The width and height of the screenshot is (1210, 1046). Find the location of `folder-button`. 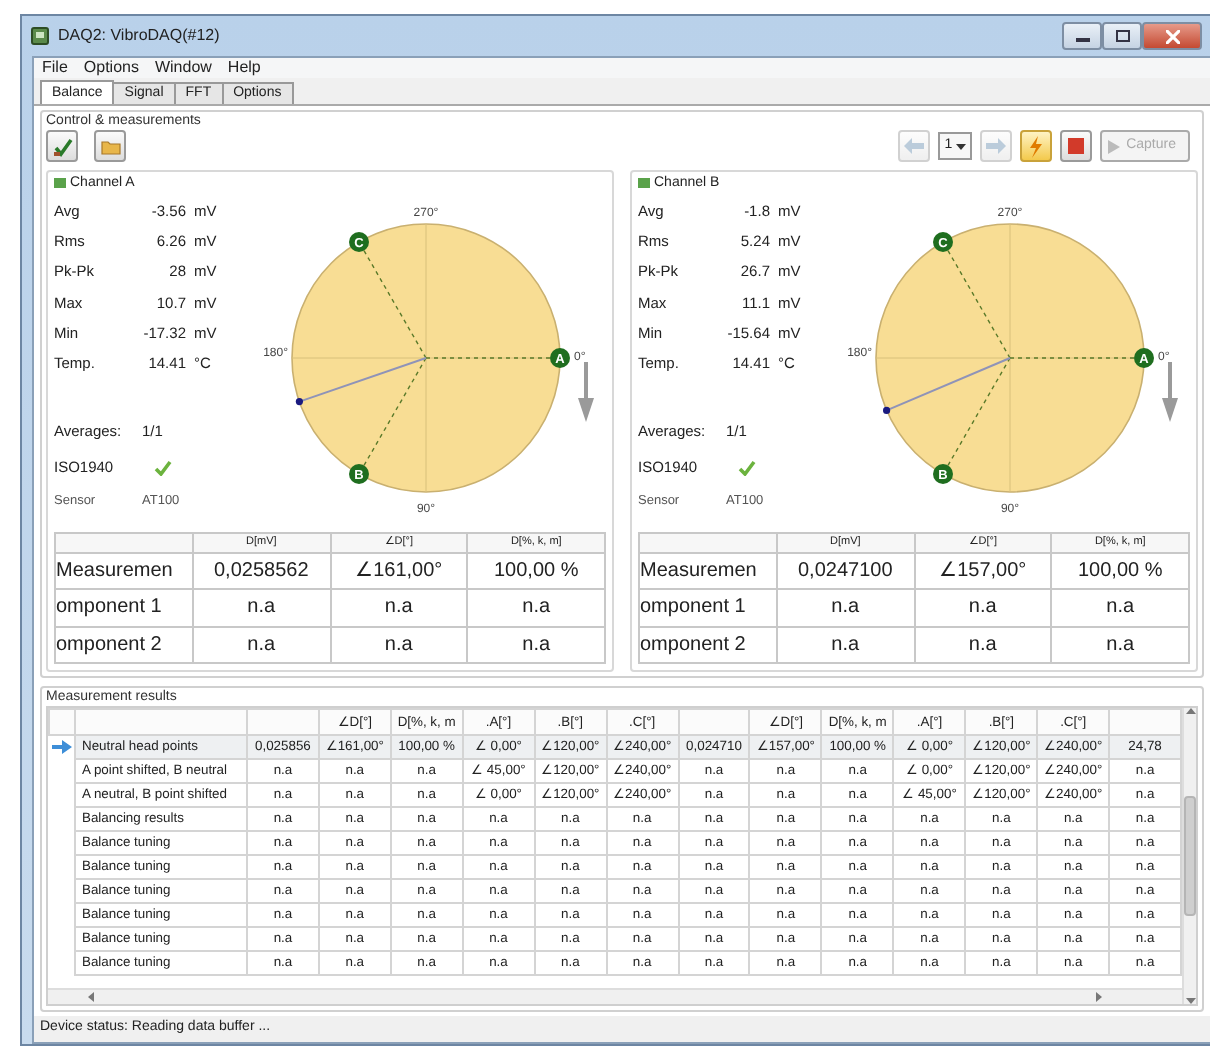

folder-button is located at coordinates (110, 146).